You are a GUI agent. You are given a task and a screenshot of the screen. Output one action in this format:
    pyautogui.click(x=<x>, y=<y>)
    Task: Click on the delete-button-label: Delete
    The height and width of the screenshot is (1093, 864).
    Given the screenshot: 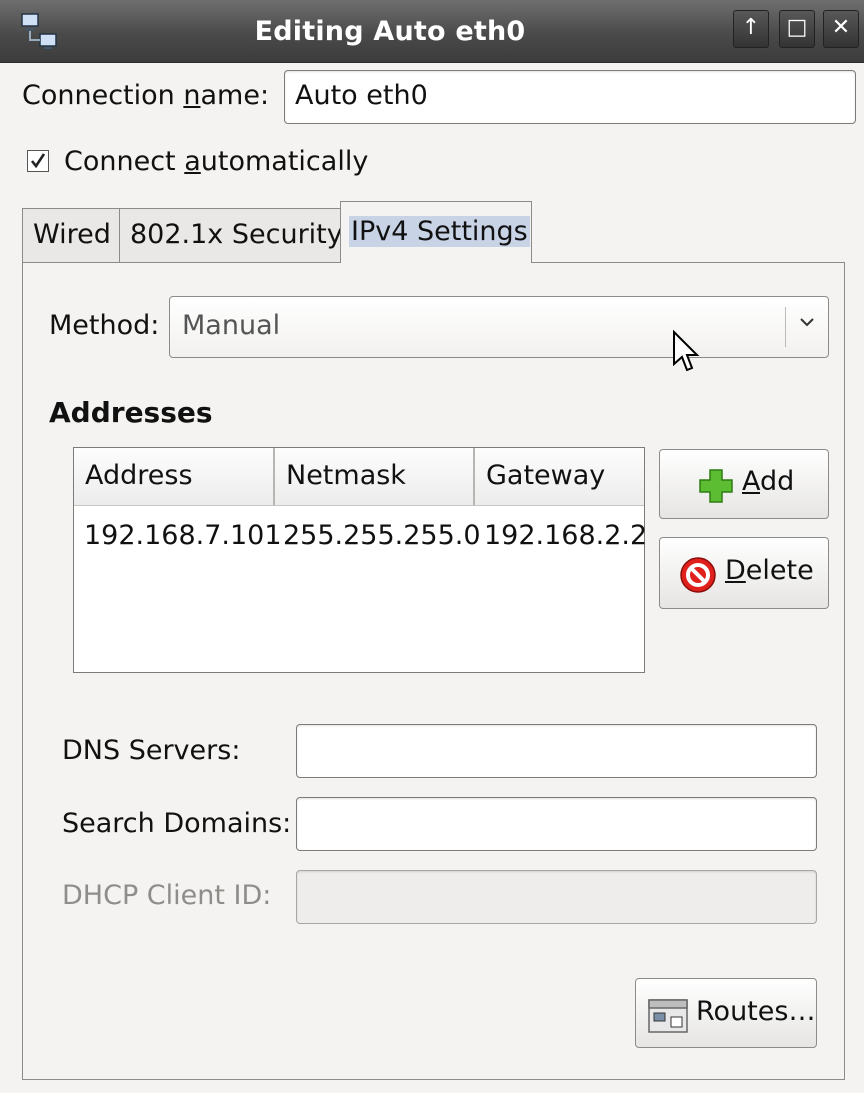 What is the action you would take?
    pyautogui.click(x=769, y=570)
    